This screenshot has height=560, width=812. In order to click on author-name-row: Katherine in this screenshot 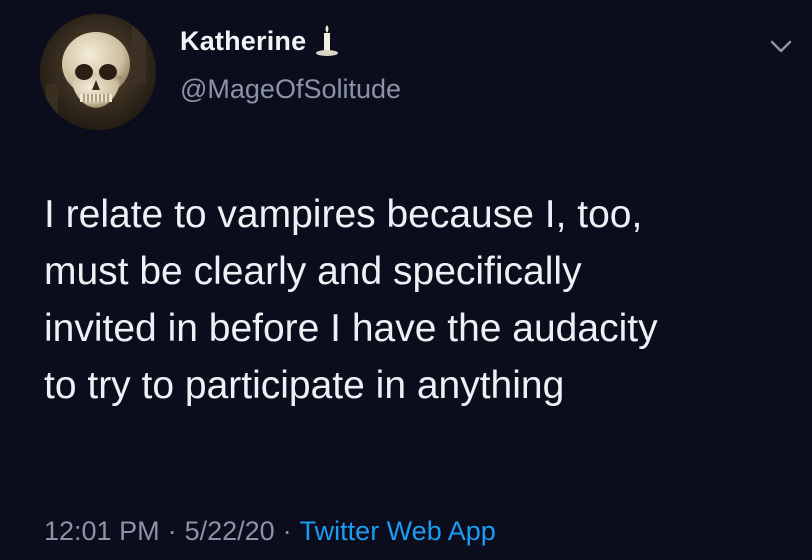, I will do `click(260, 40)`.